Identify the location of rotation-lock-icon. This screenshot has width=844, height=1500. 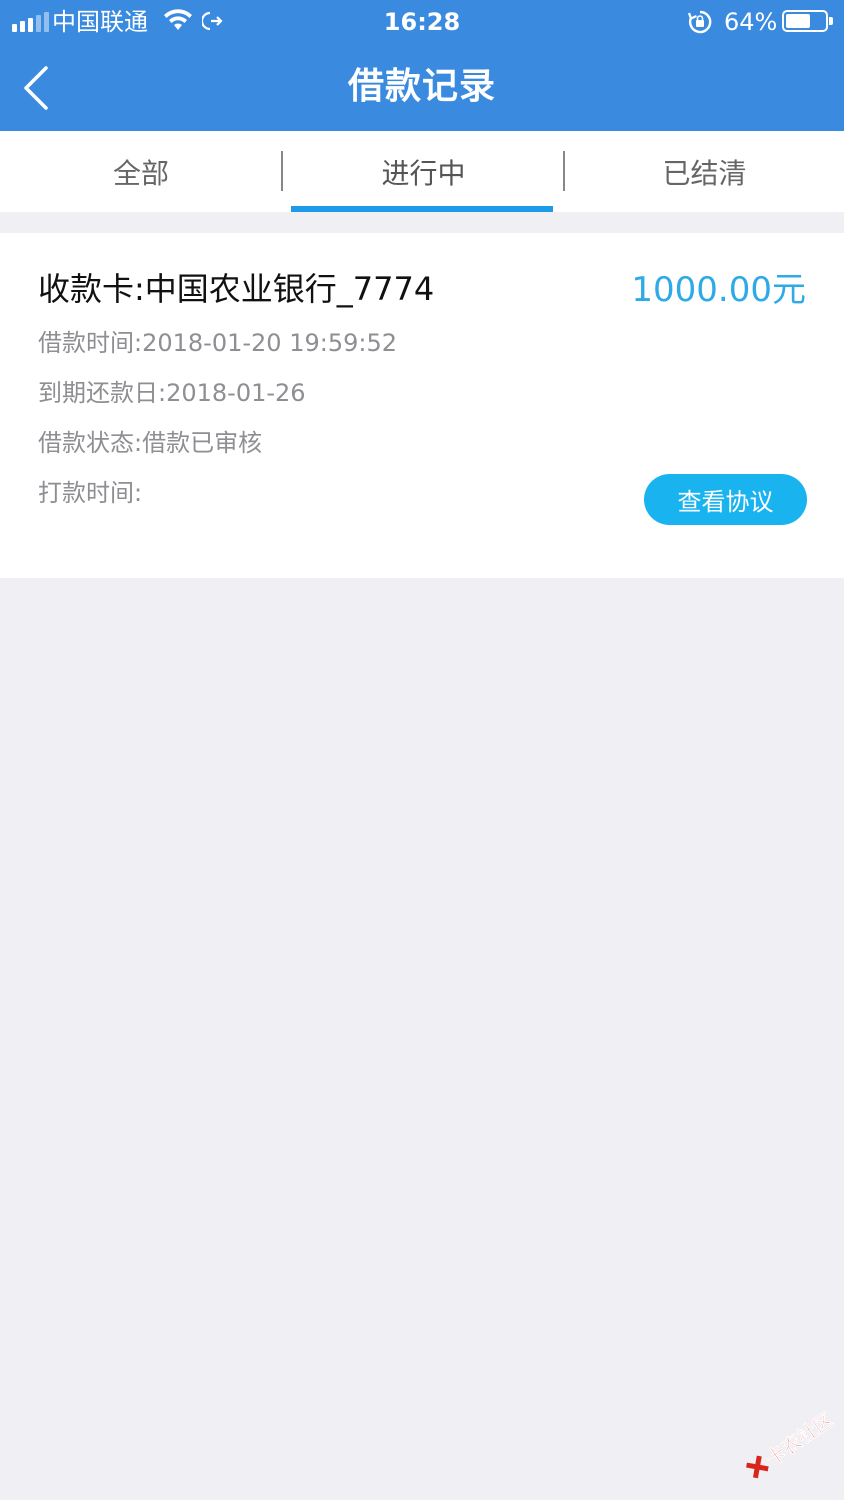
(699, 24).